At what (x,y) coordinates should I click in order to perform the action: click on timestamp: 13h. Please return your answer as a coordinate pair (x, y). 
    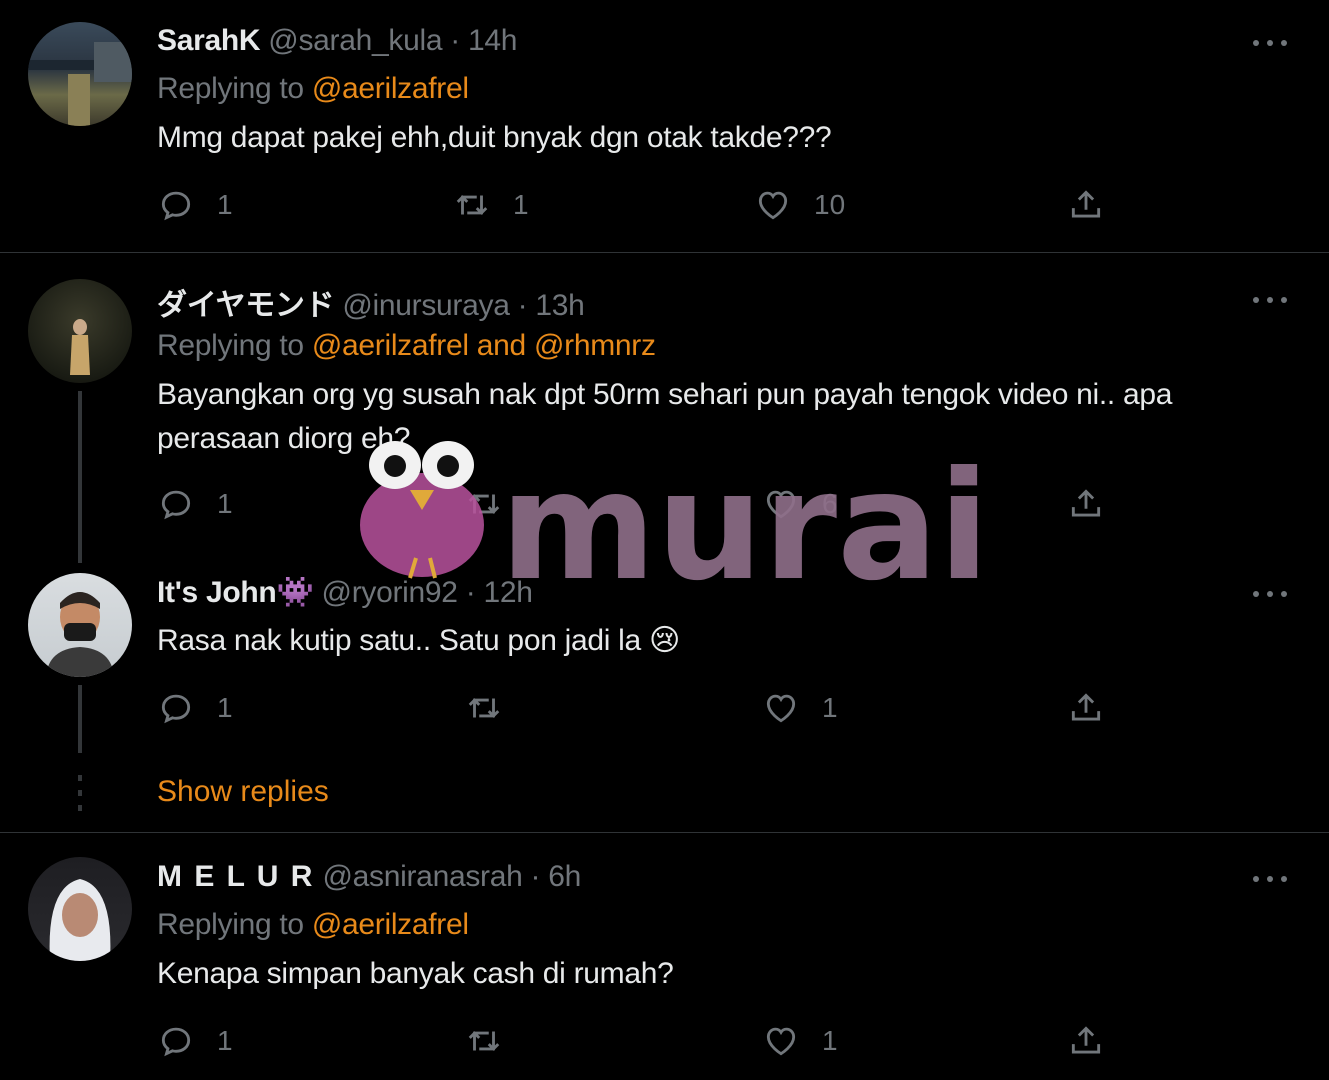
    Looking at the image, I should click on (559, 305).